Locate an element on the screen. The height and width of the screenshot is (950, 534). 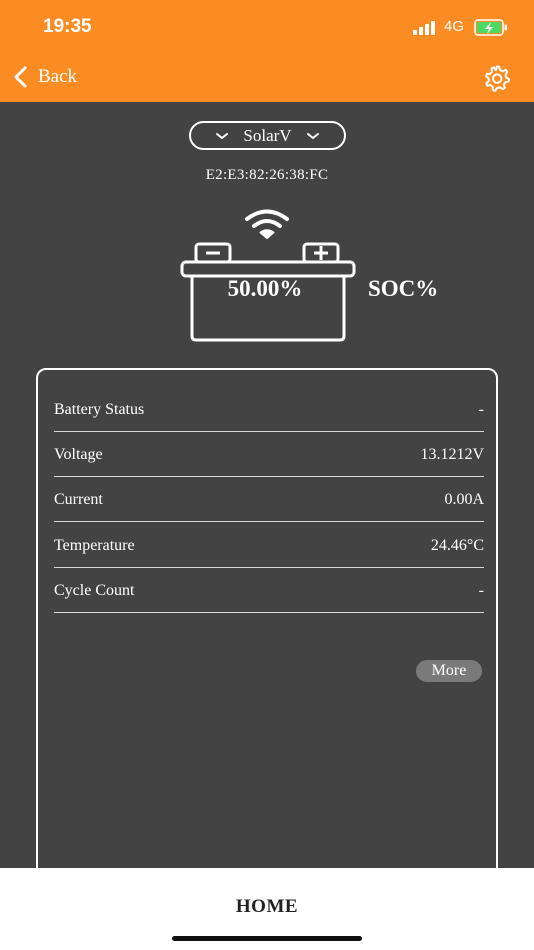
back-button: Back is located at coordinates (43, 77).